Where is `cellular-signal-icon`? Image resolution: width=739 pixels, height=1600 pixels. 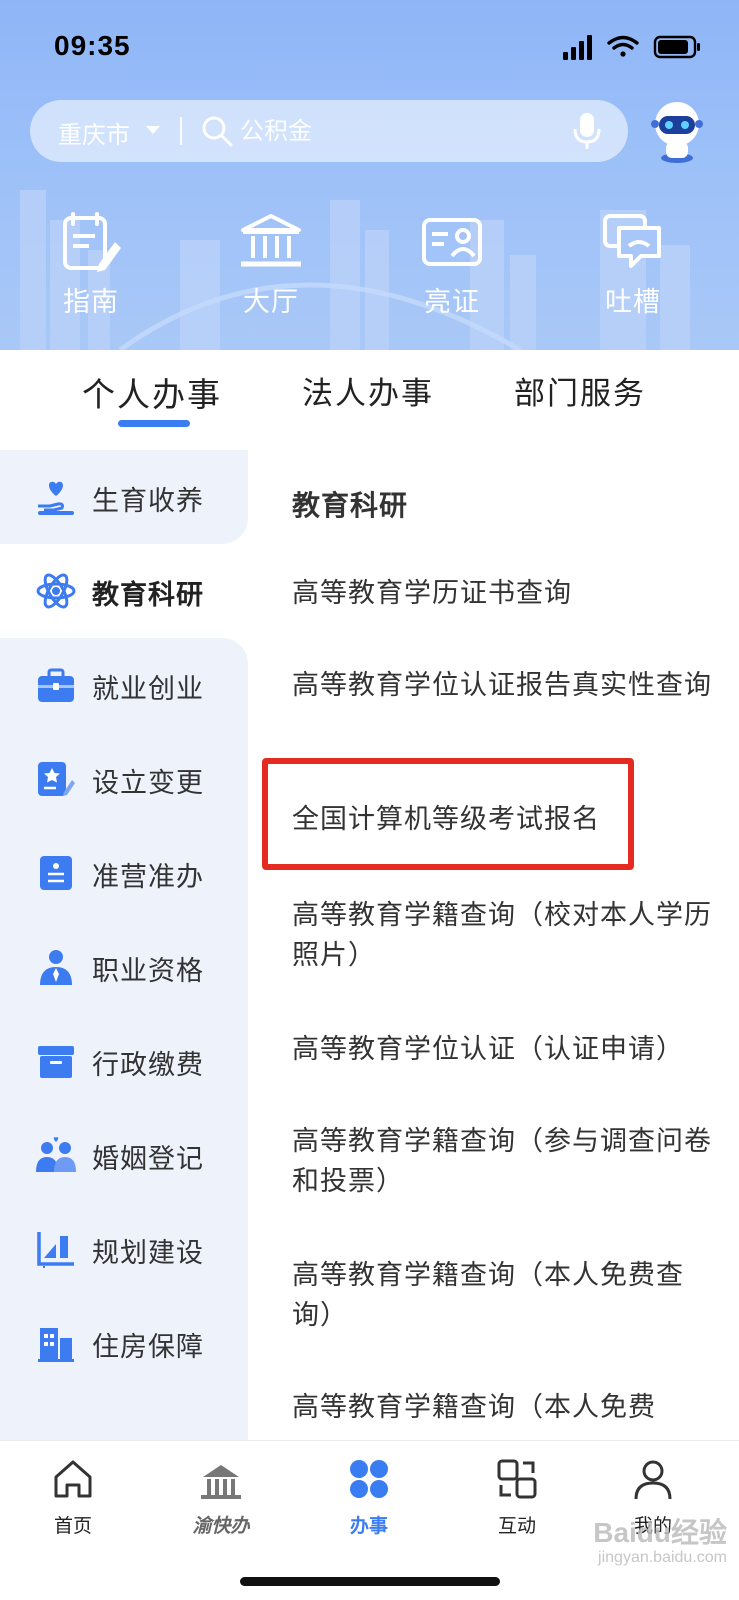
cellular-signal-icon is located at coordinates (577, 47).